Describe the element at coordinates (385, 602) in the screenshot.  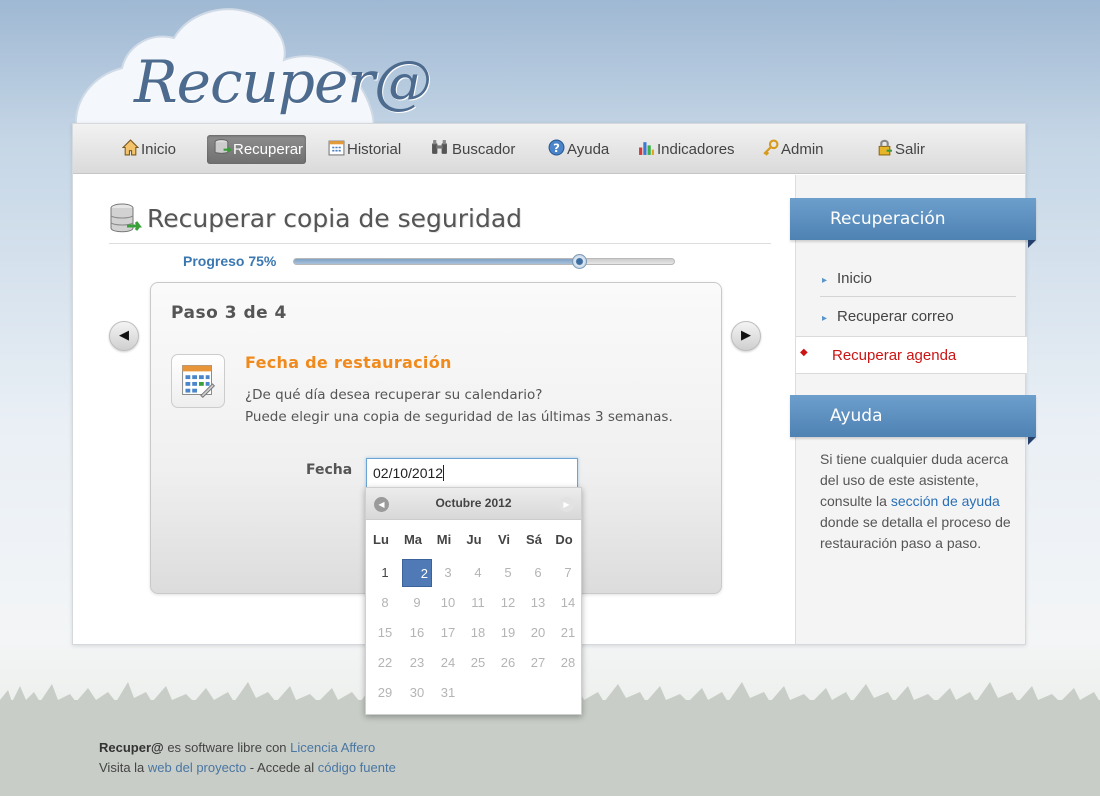
I see `datepicker-day: 8` at that location.